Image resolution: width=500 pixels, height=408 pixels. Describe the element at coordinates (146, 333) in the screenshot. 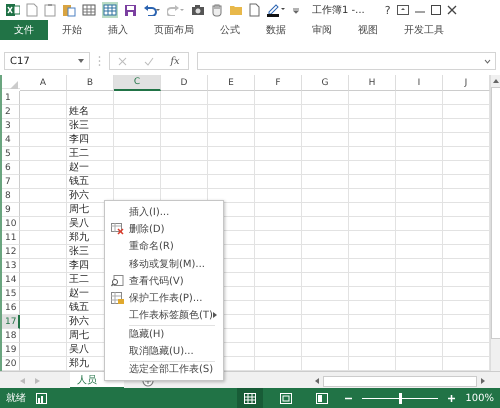

I see `menu-item: 隐藏(H)` at that location.